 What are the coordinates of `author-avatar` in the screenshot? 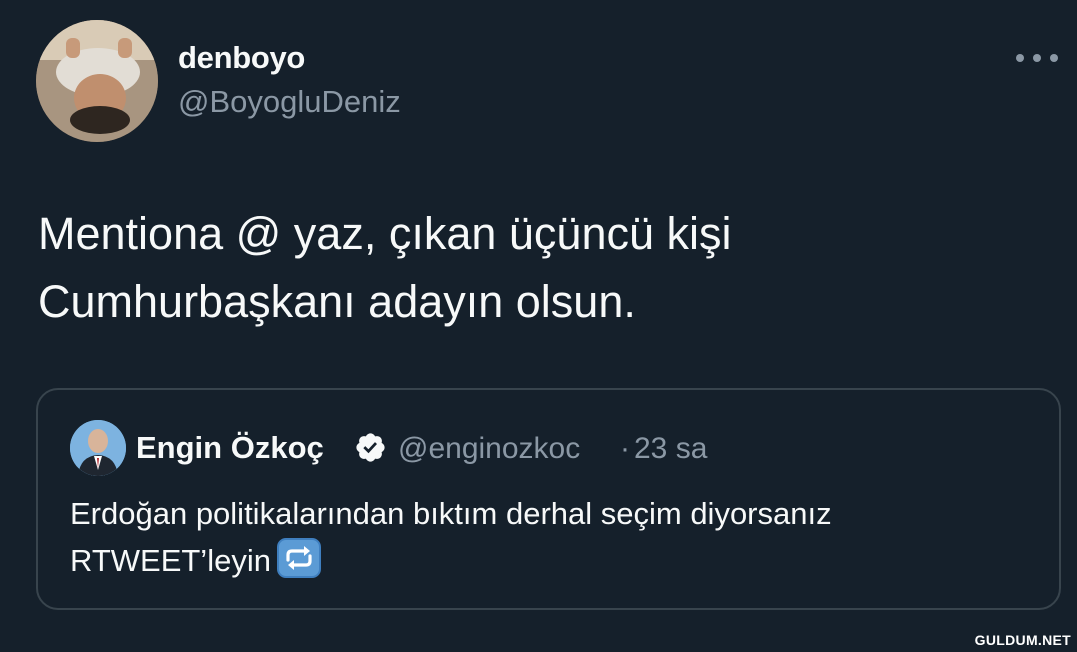 It's located at (97, 81).